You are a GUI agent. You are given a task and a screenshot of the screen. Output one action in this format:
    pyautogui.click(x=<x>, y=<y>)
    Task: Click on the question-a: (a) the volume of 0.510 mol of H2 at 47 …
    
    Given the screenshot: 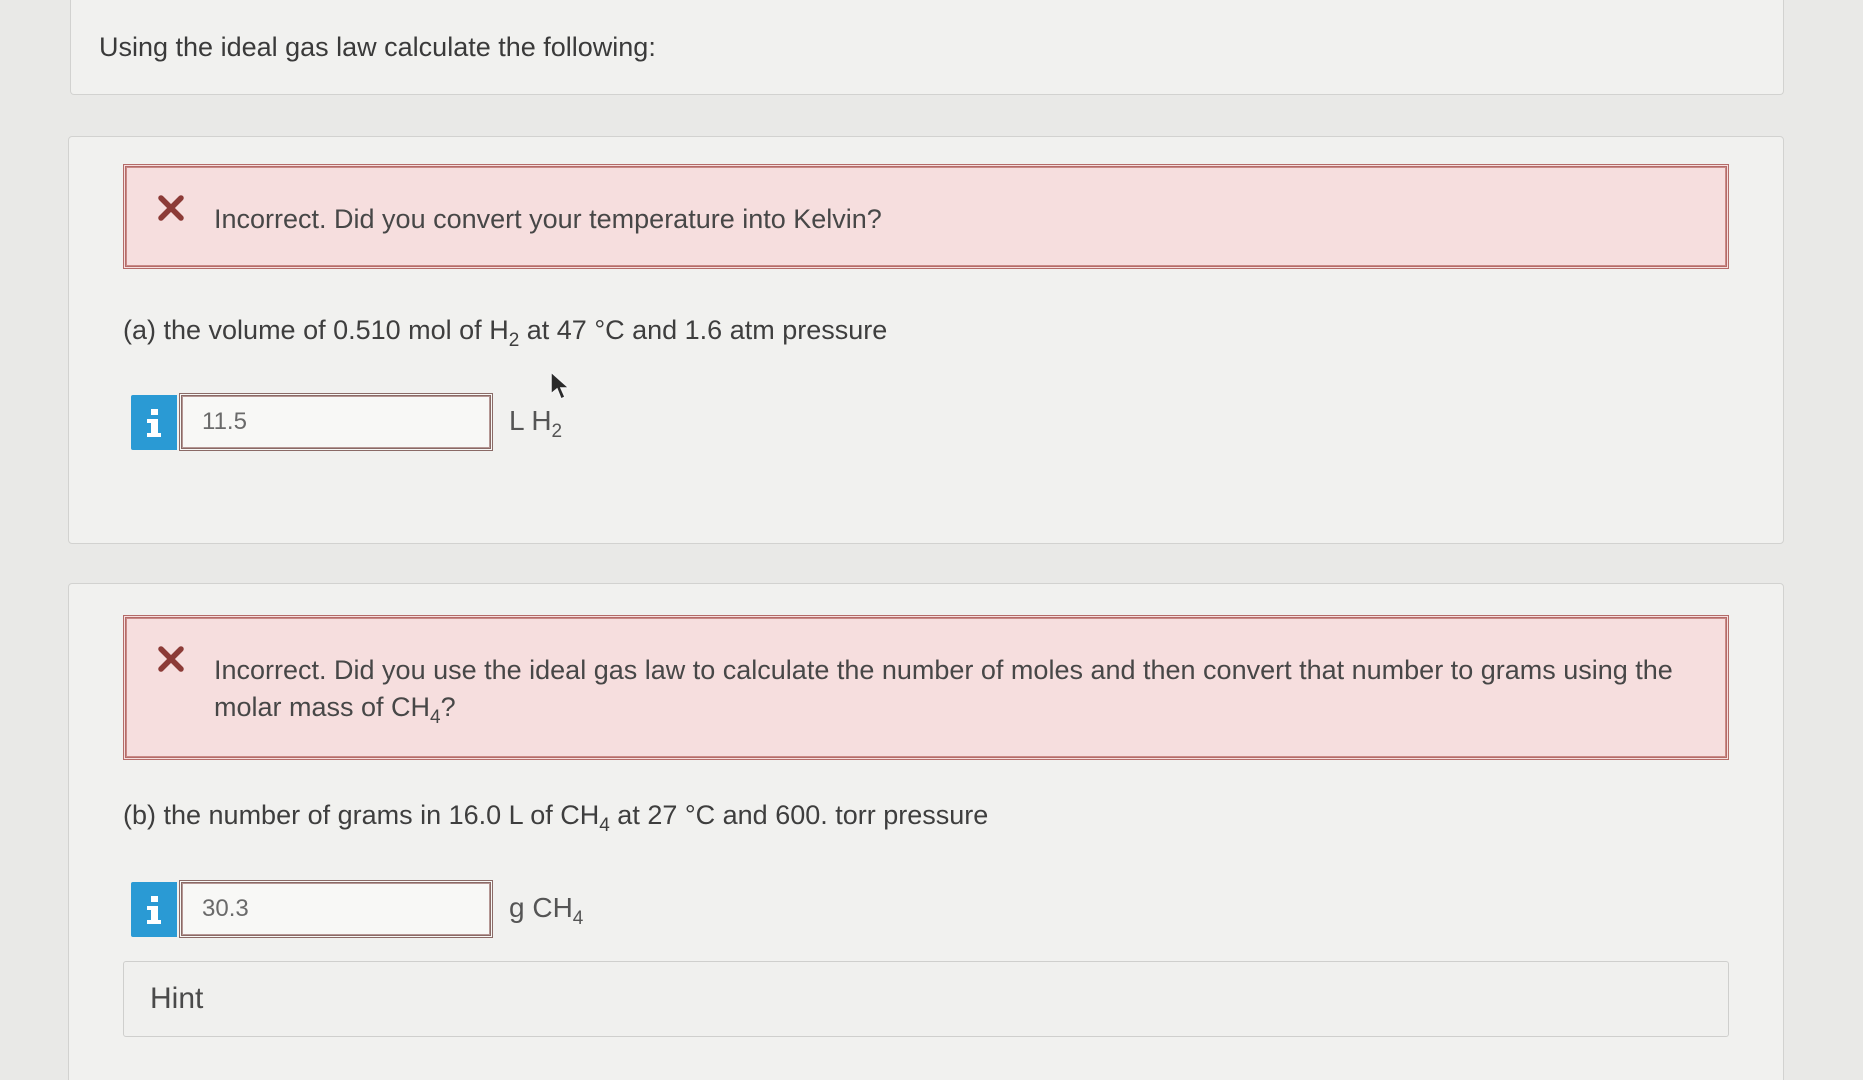 What is the action you would take?
    pyautogui.click(x=505, y=333)
    